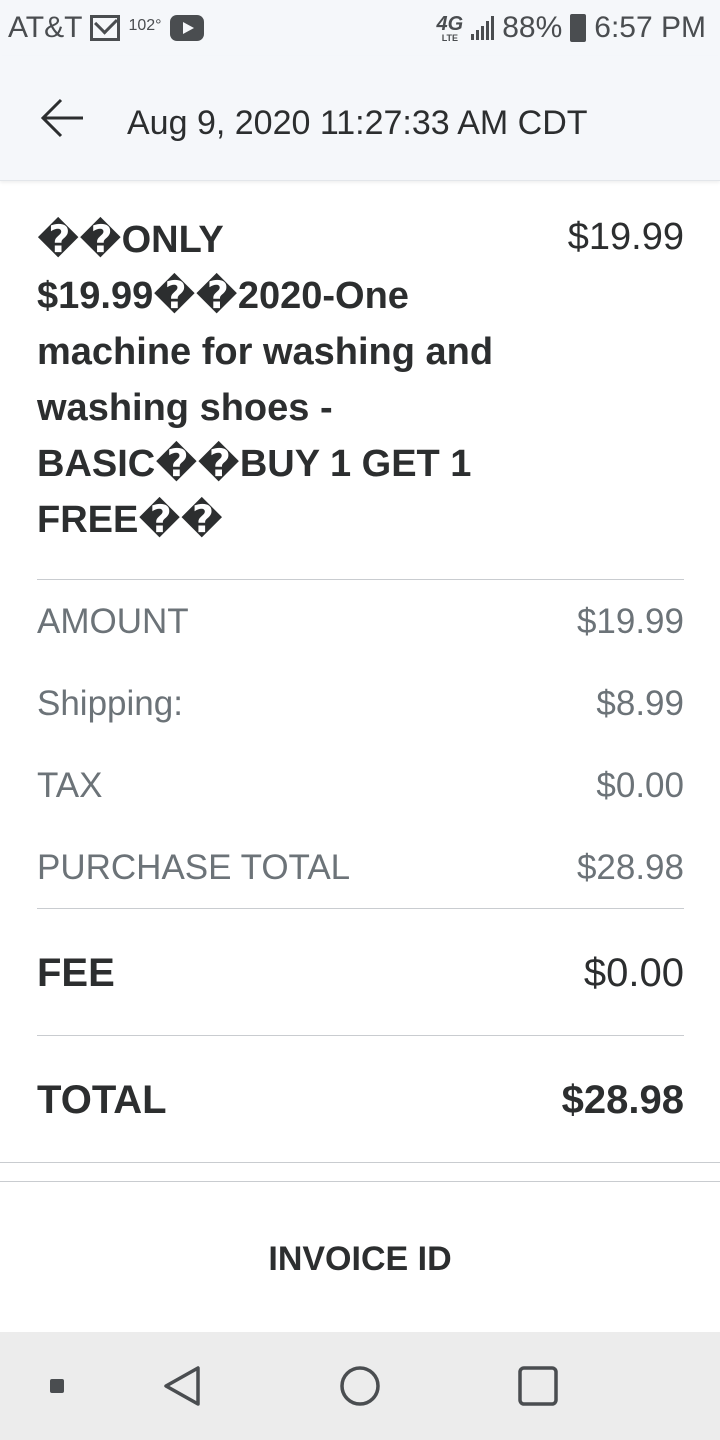 The height and width of the screenshot is (1440, 720). I want to click on back-button, so click(63, 118).